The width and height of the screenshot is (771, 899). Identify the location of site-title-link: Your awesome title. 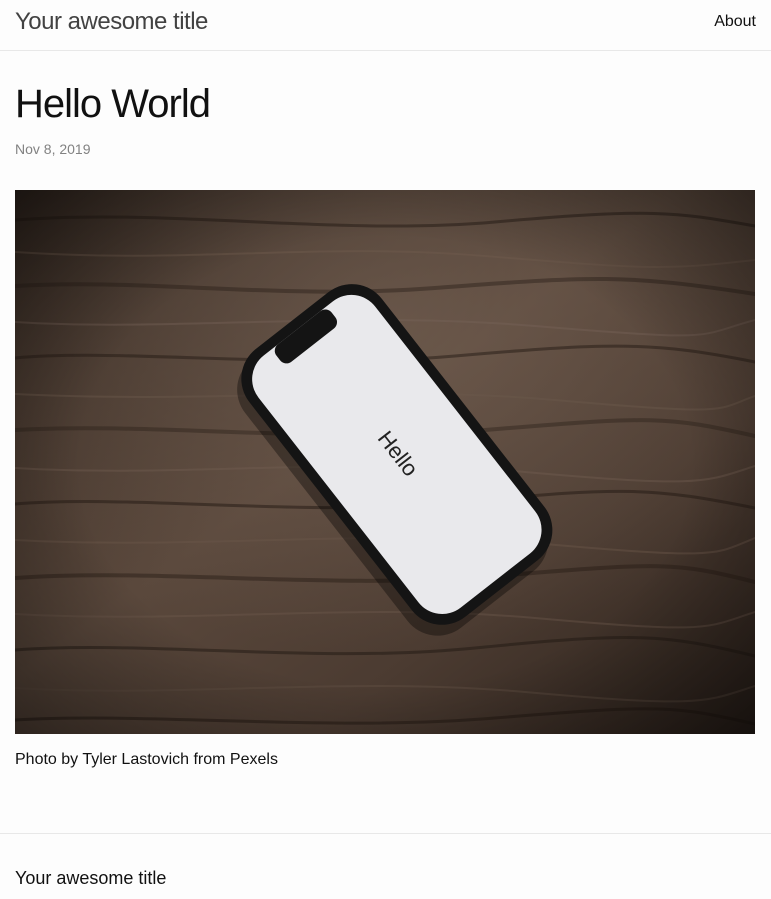
(111, 22).